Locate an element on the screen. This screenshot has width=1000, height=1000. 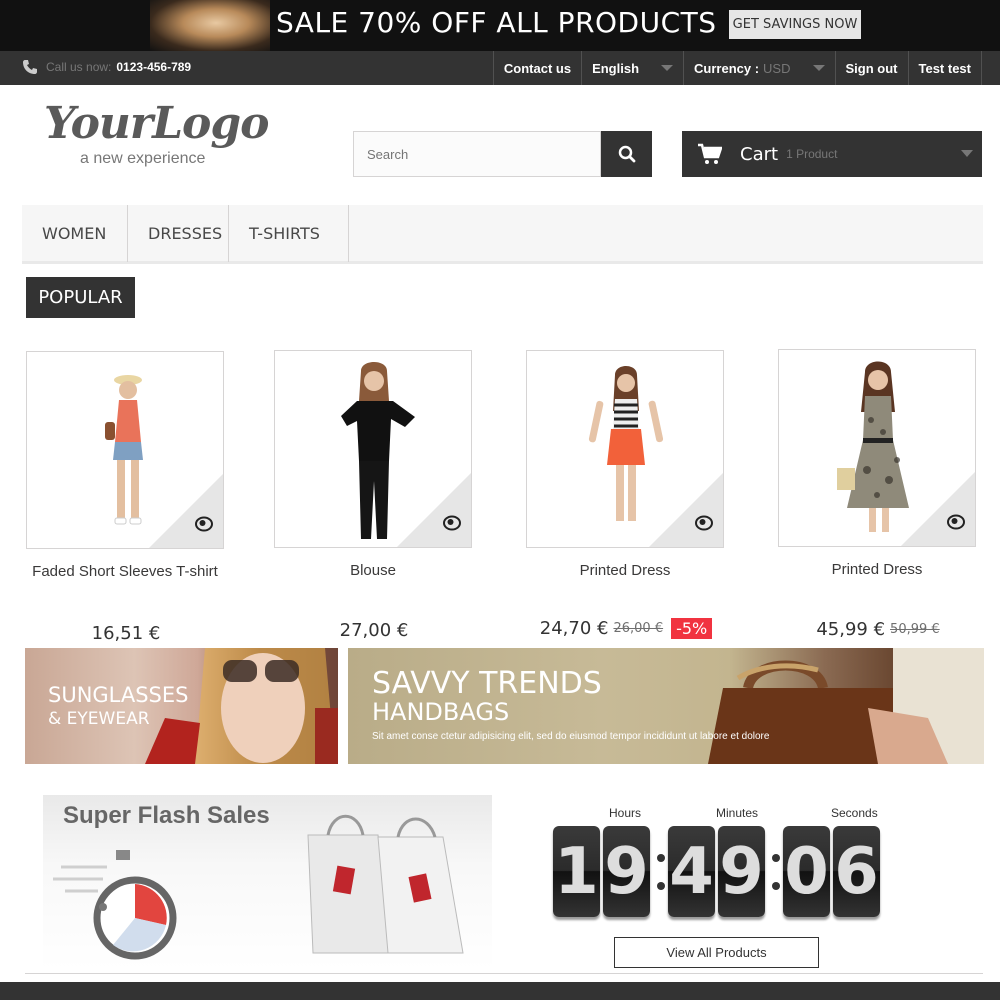
product-price-row: 16,51 € is located at coordinates (128, 633).